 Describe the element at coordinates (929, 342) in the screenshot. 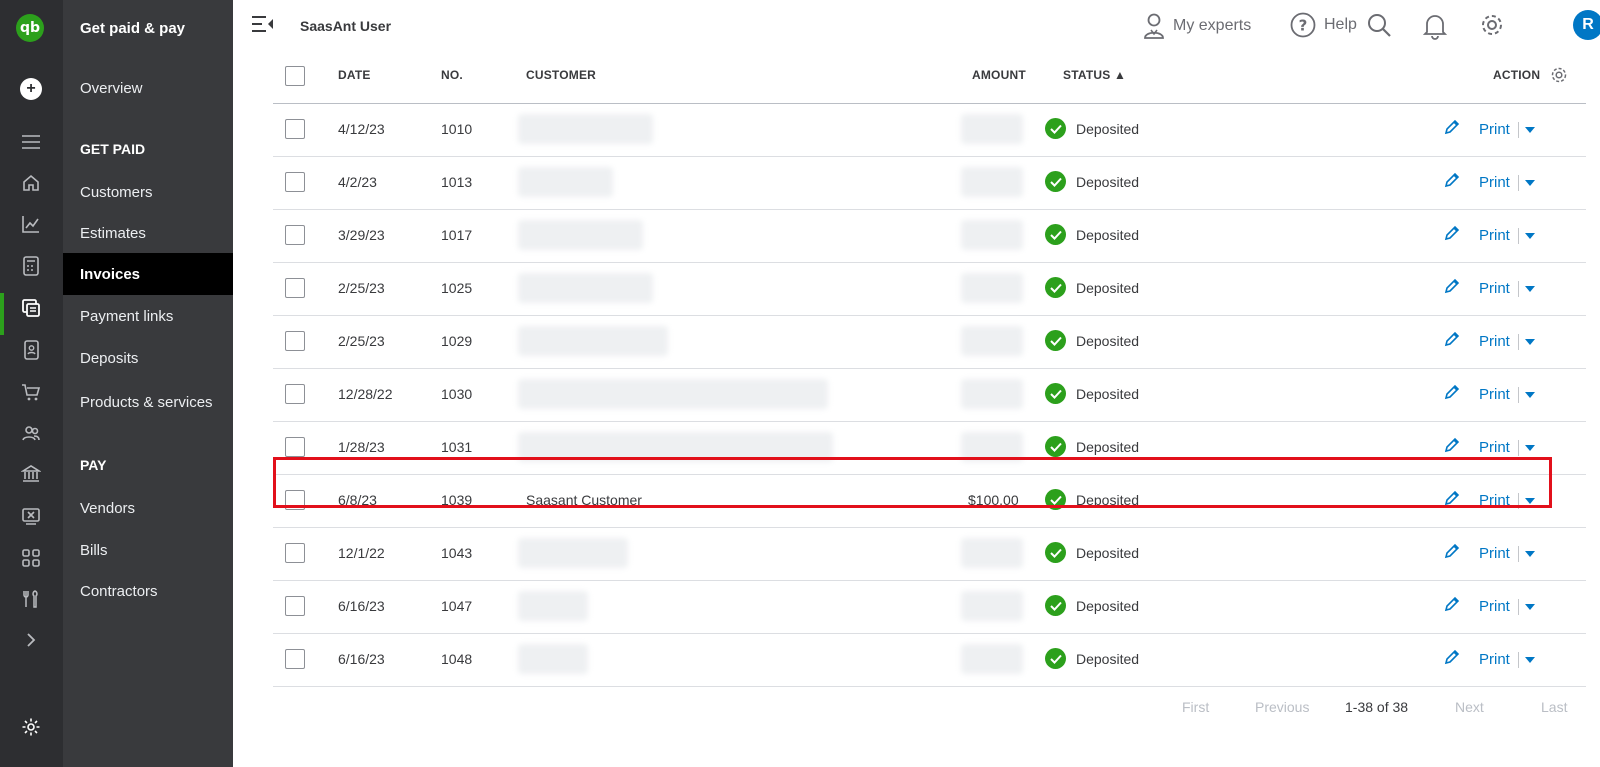

I see `table-row: 2/25/23 1029 Deposited Print` at that location.